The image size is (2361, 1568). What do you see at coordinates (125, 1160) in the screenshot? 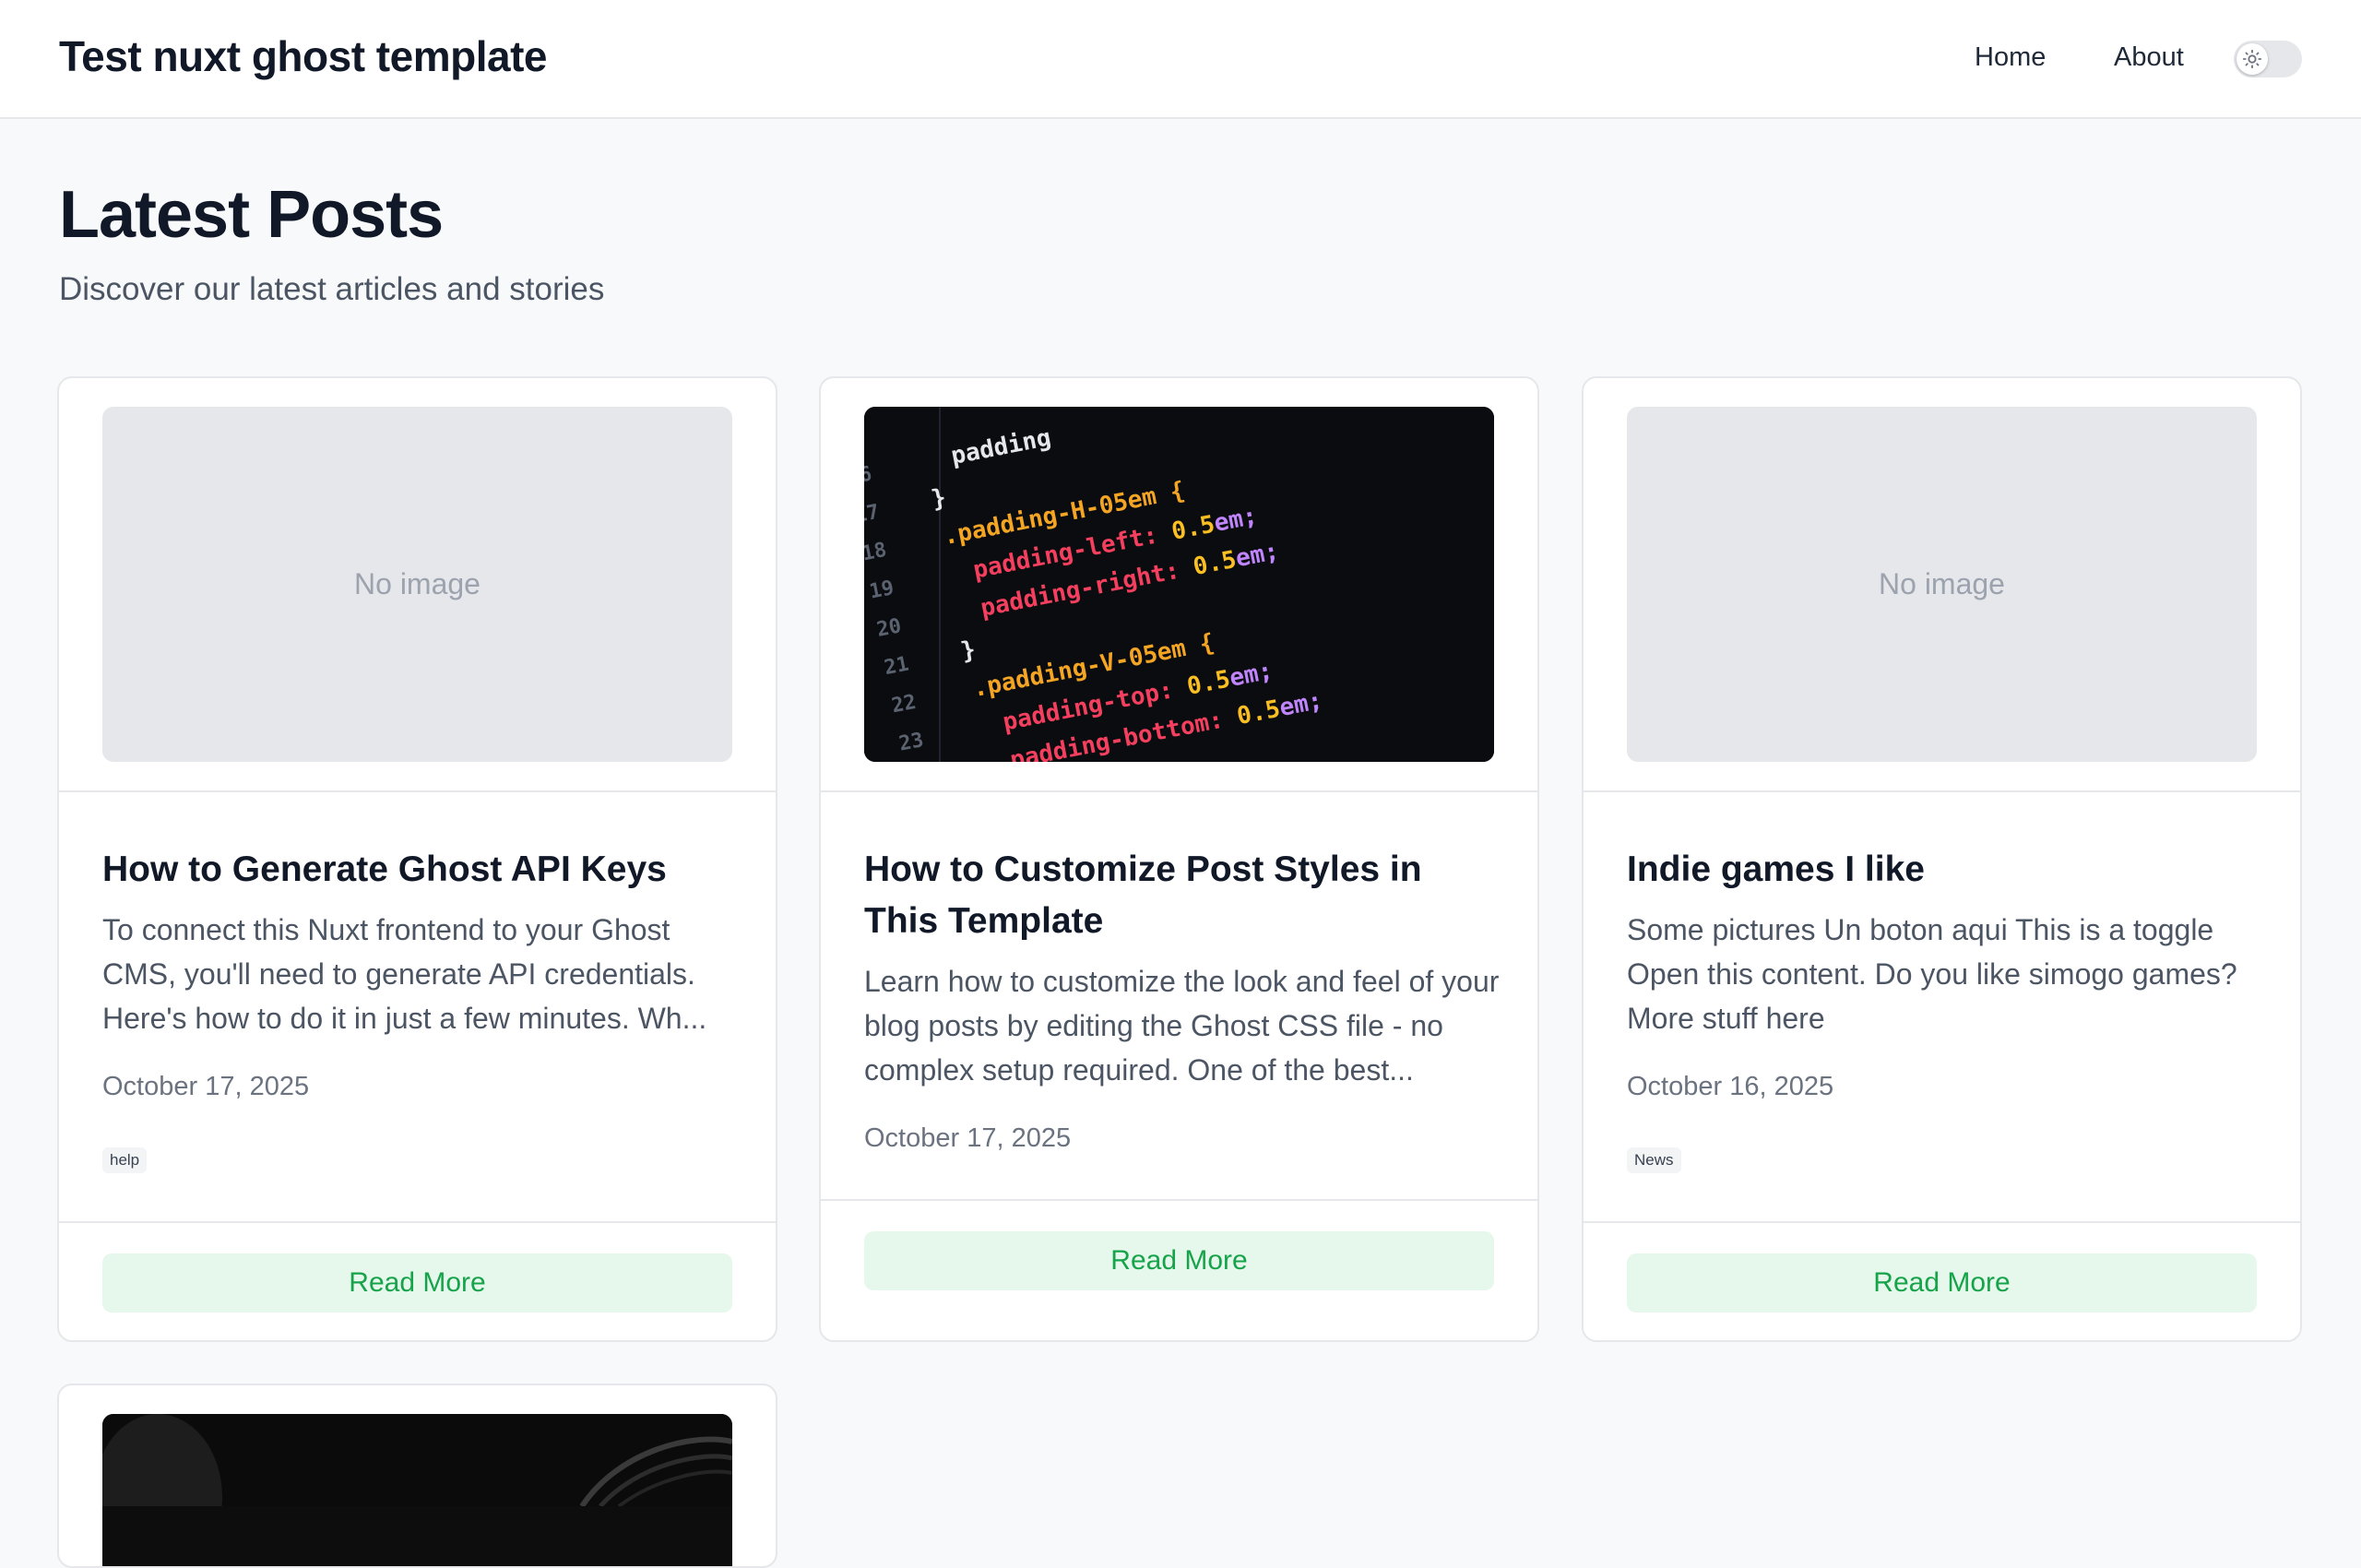
I see `post-tag: help` at bounding box center [125, 1160].